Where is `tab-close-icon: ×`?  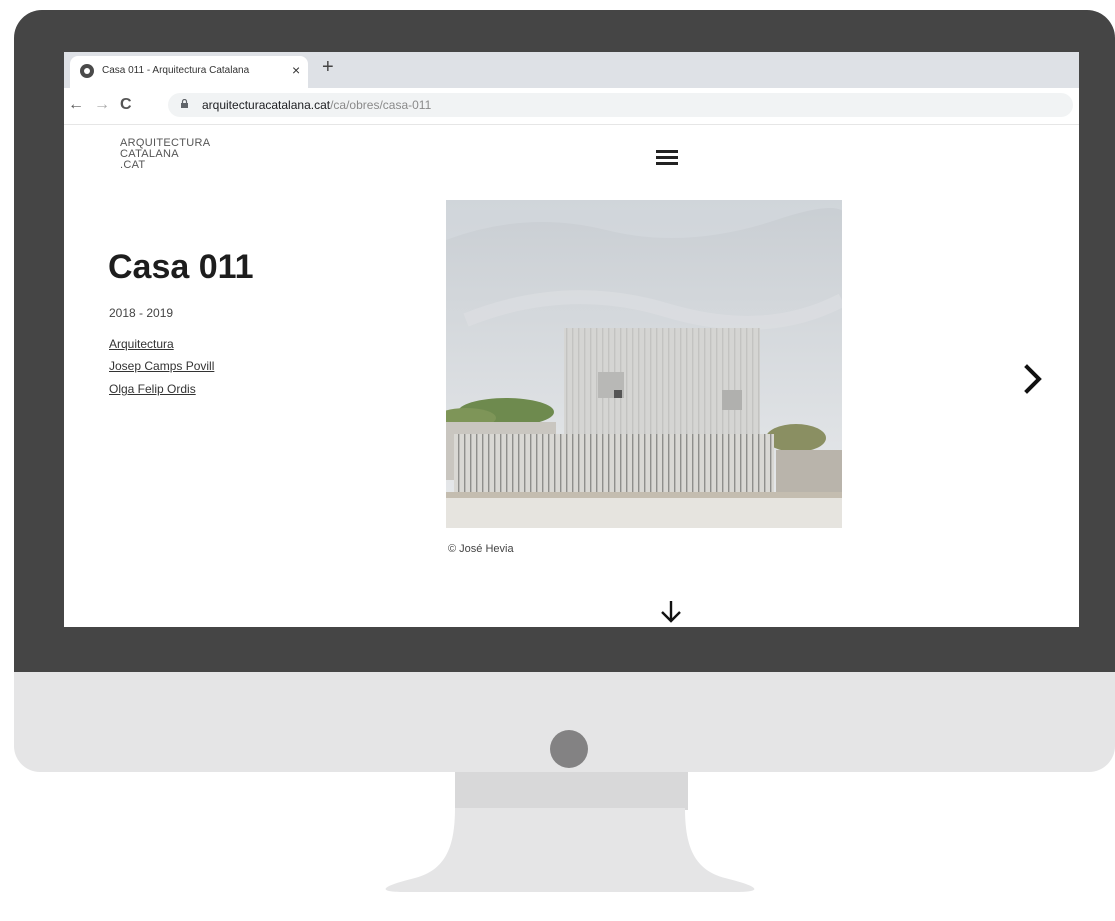
tab-close-icon: × is located at coordinates (296, 70).